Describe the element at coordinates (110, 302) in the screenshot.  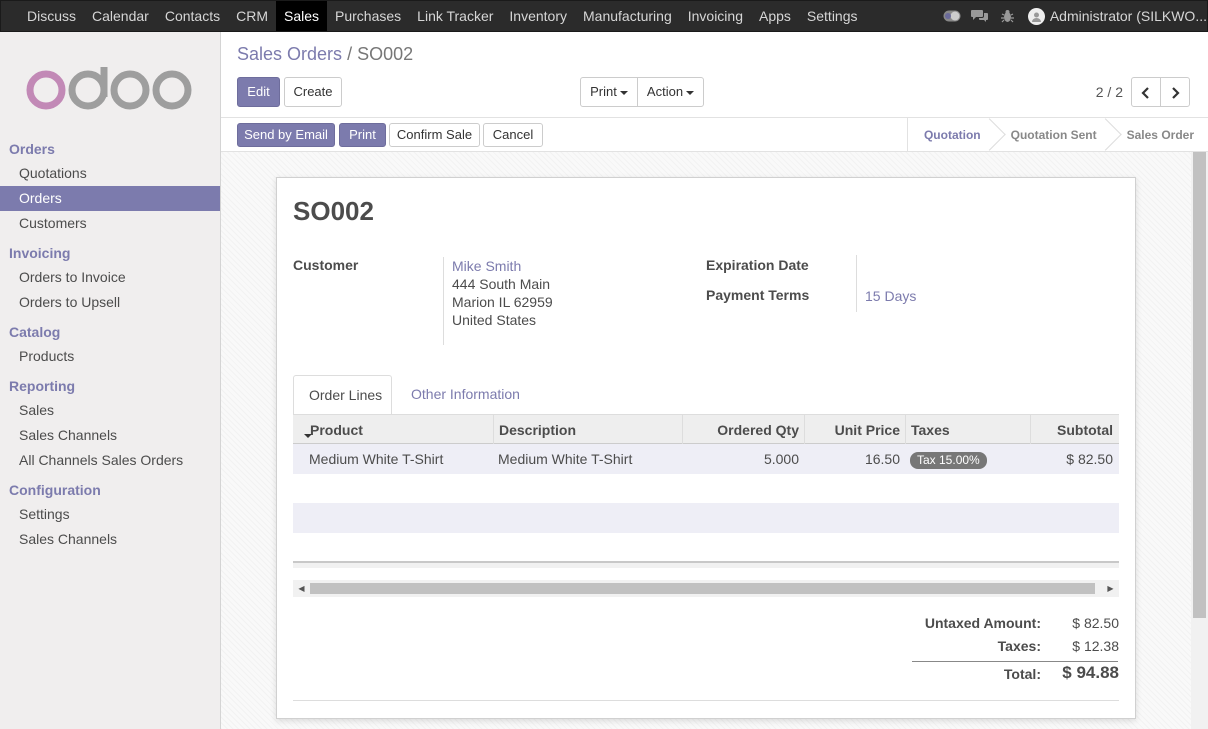
I see `sidebar-item-orders-to-upsell: Orders to Upsell` at that location.